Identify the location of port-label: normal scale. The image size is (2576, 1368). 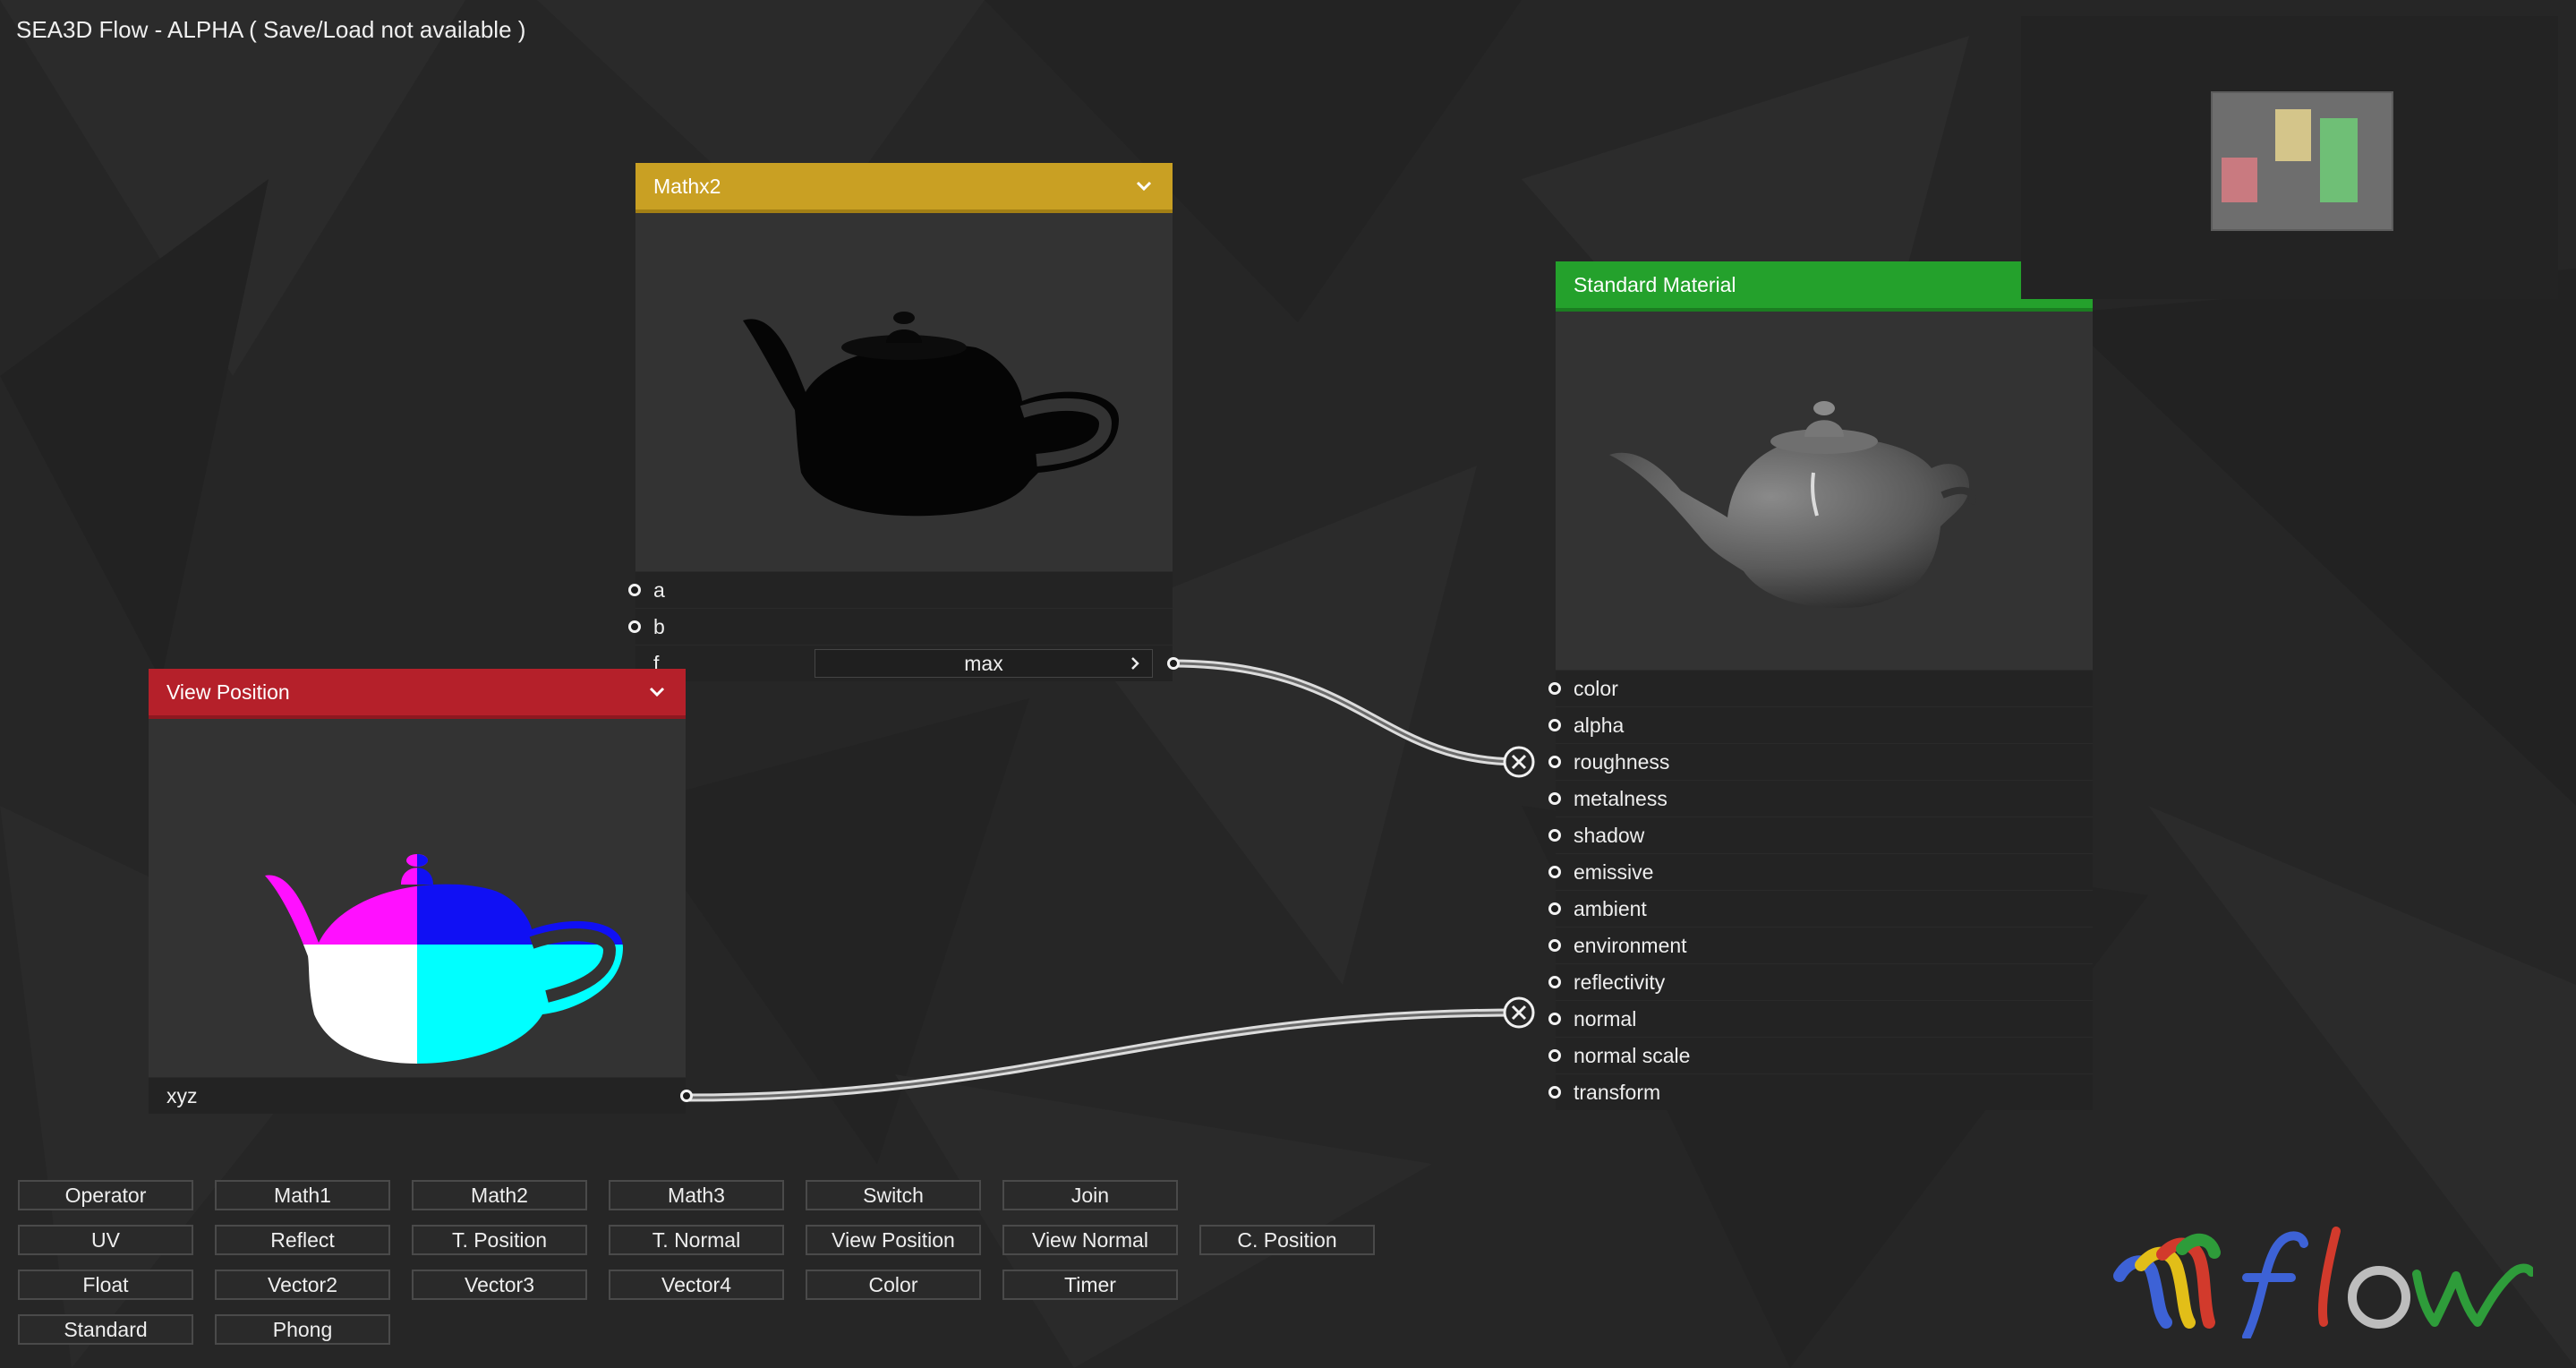
(1632, 1055).